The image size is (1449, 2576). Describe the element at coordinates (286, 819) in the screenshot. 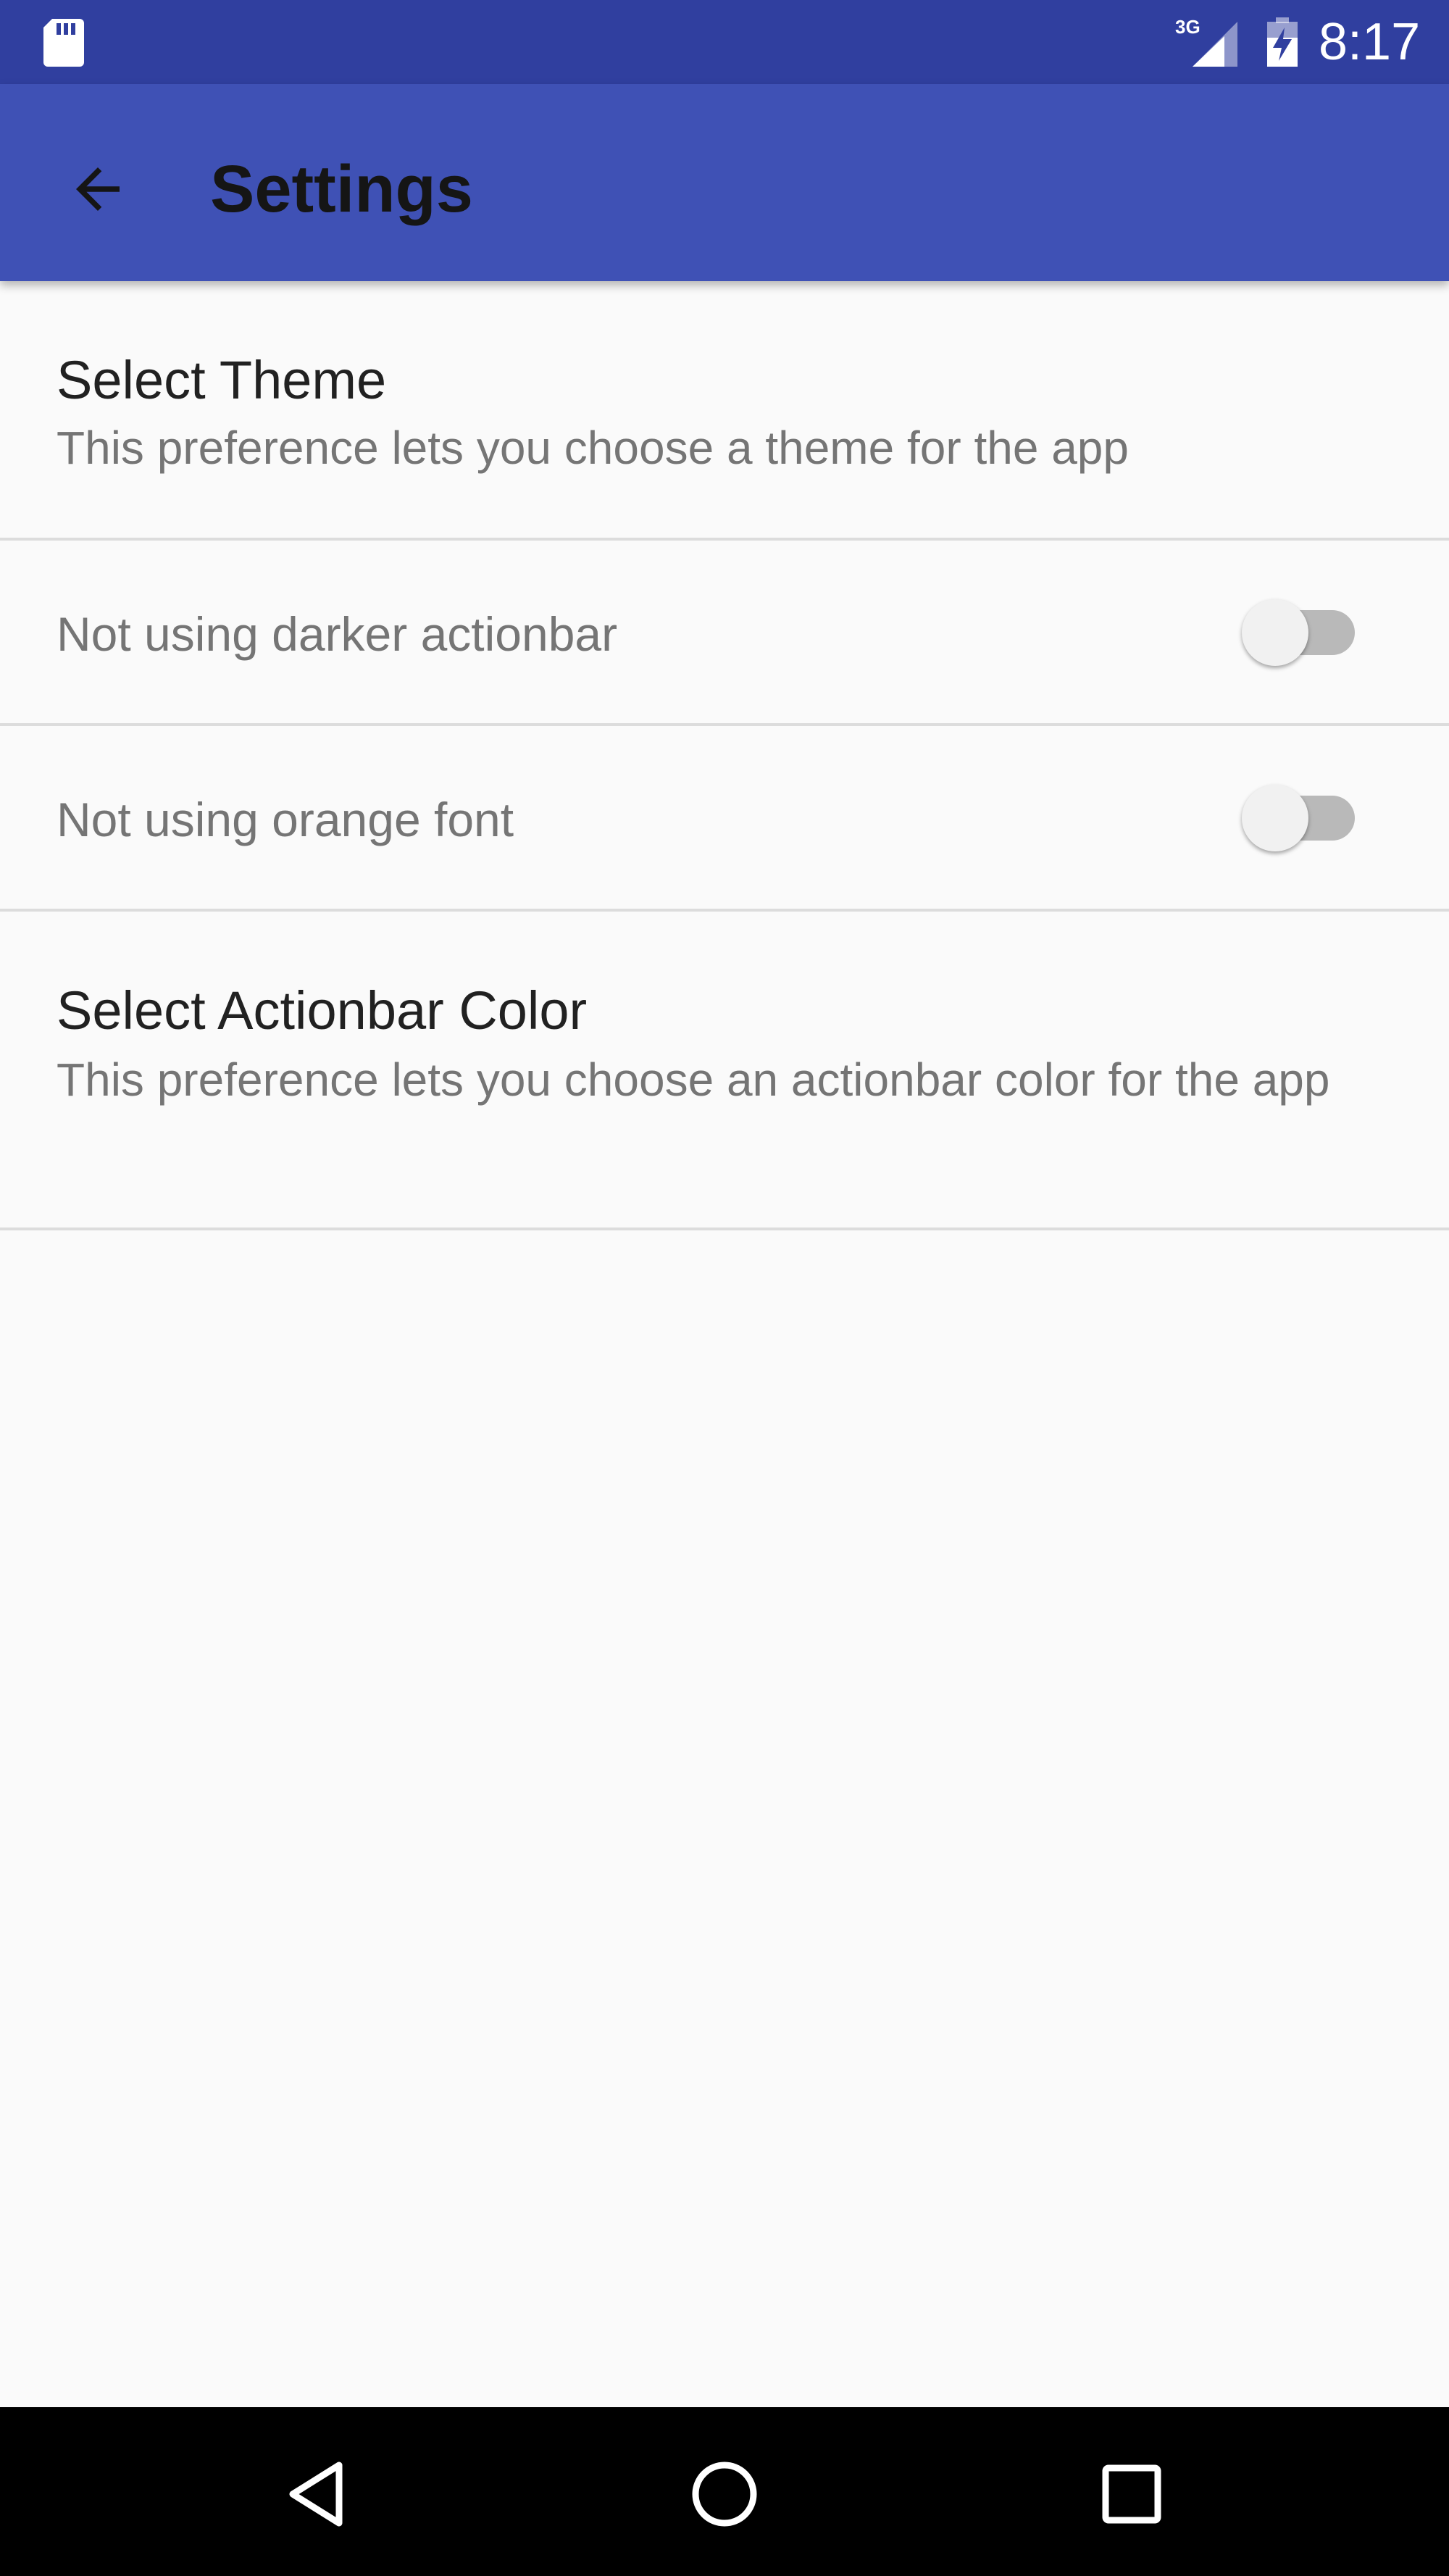

I see `orange-font-label: Not using orange font` at that location.